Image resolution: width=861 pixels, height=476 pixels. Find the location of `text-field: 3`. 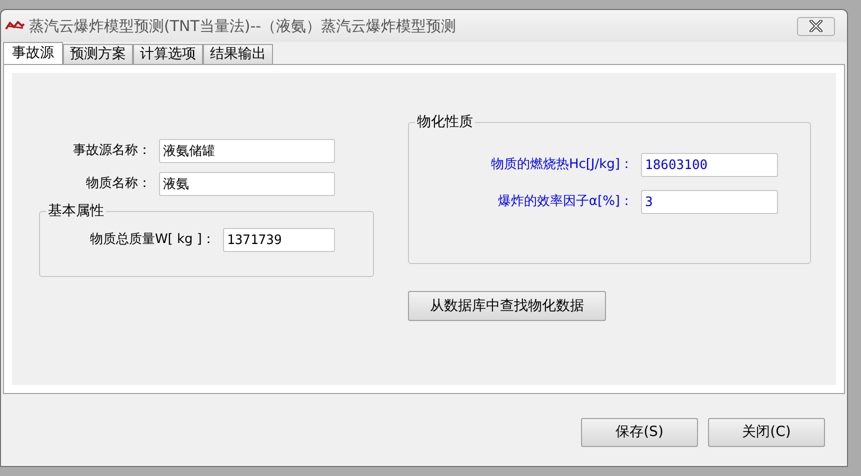

text-field: 3 is located at coordinates (709, 202).